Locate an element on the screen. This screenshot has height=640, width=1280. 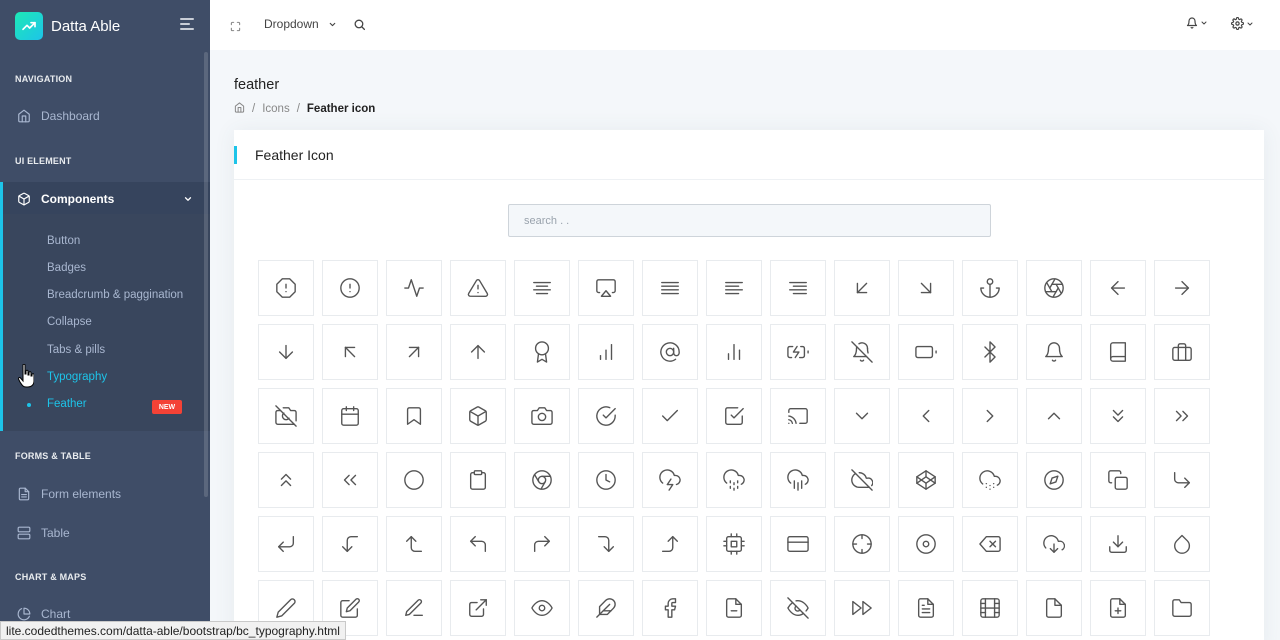
submenu-collapse: Collapse is located at coordinates (69, 322).